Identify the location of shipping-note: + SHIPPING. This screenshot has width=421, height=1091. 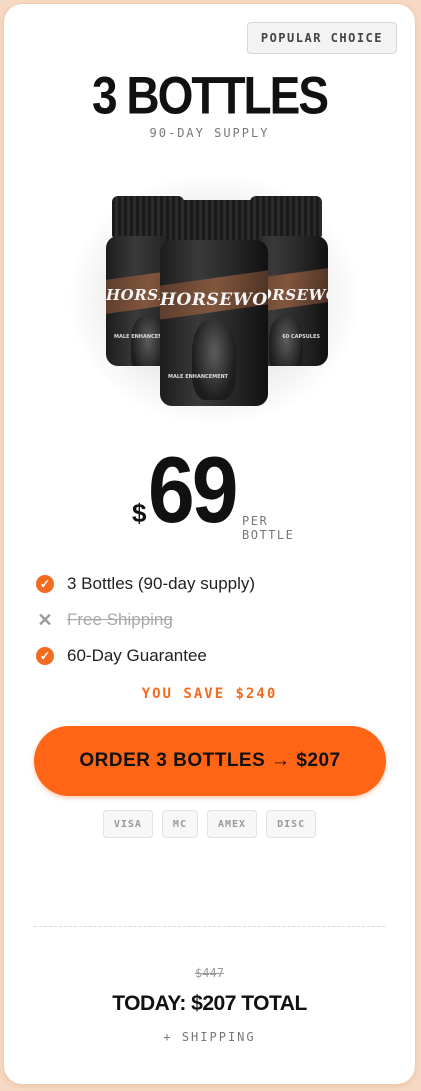
(209, 1037).